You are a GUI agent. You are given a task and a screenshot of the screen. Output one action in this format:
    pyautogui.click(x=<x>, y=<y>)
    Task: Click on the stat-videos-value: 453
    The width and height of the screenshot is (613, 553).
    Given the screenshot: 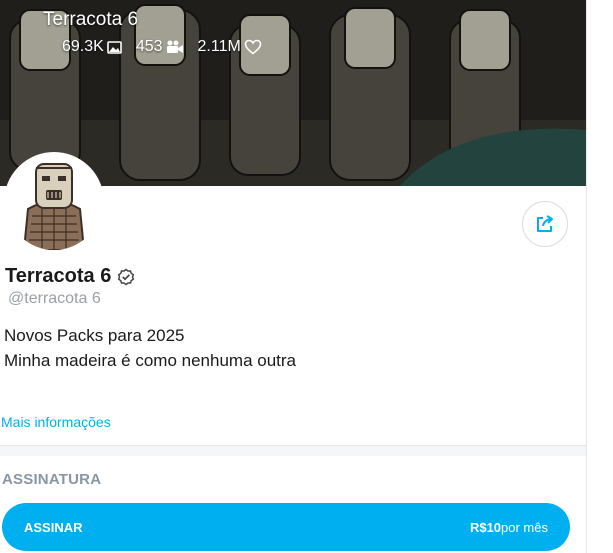 What is the action you would take?
    pyautogui.click(x=149, y=46)
    